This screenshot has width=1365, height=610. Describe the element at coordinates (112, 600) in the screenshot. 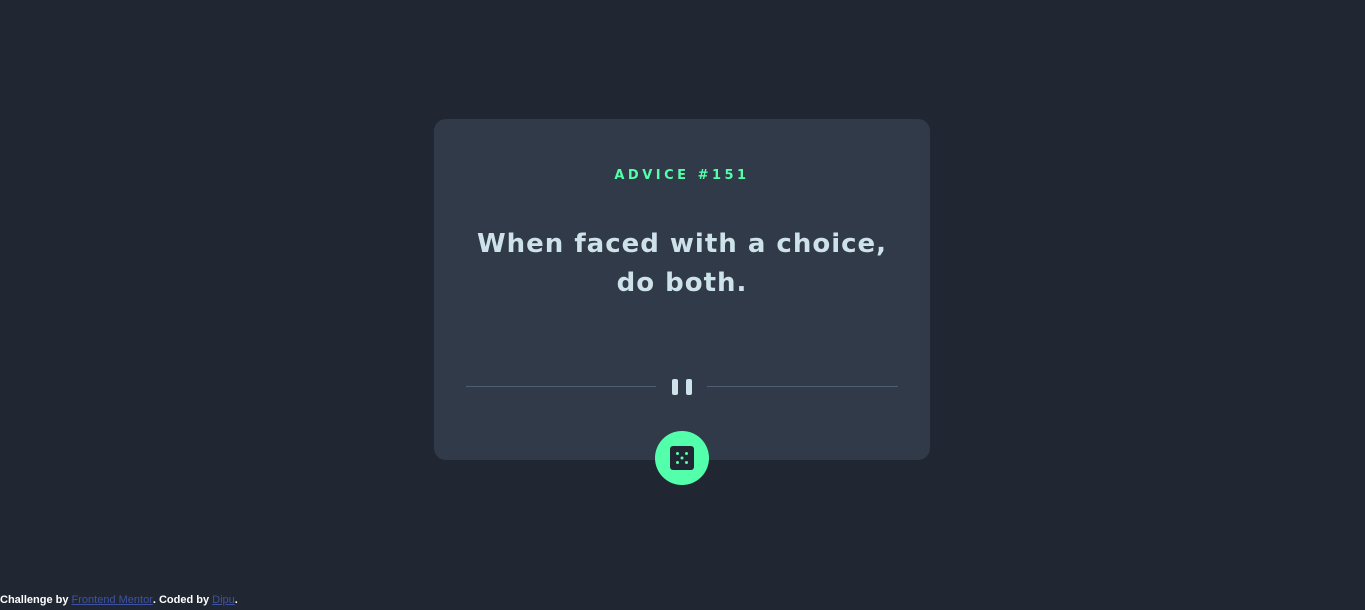

I see `frontend-mentor-link: Frontend Mentor` at that location.